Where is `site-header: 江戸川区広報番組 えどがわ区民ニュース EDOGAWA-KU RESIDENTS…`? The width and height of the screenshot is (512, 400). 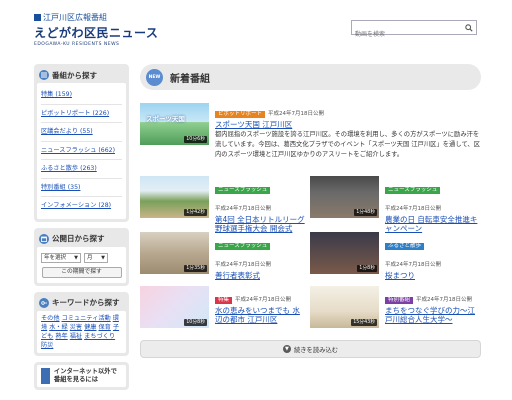
site-header: 江戸川区広報番組 えどがわ区民ニュース EDOGAWA-KU RESIDENTS… is located at coordinates (256, 26).